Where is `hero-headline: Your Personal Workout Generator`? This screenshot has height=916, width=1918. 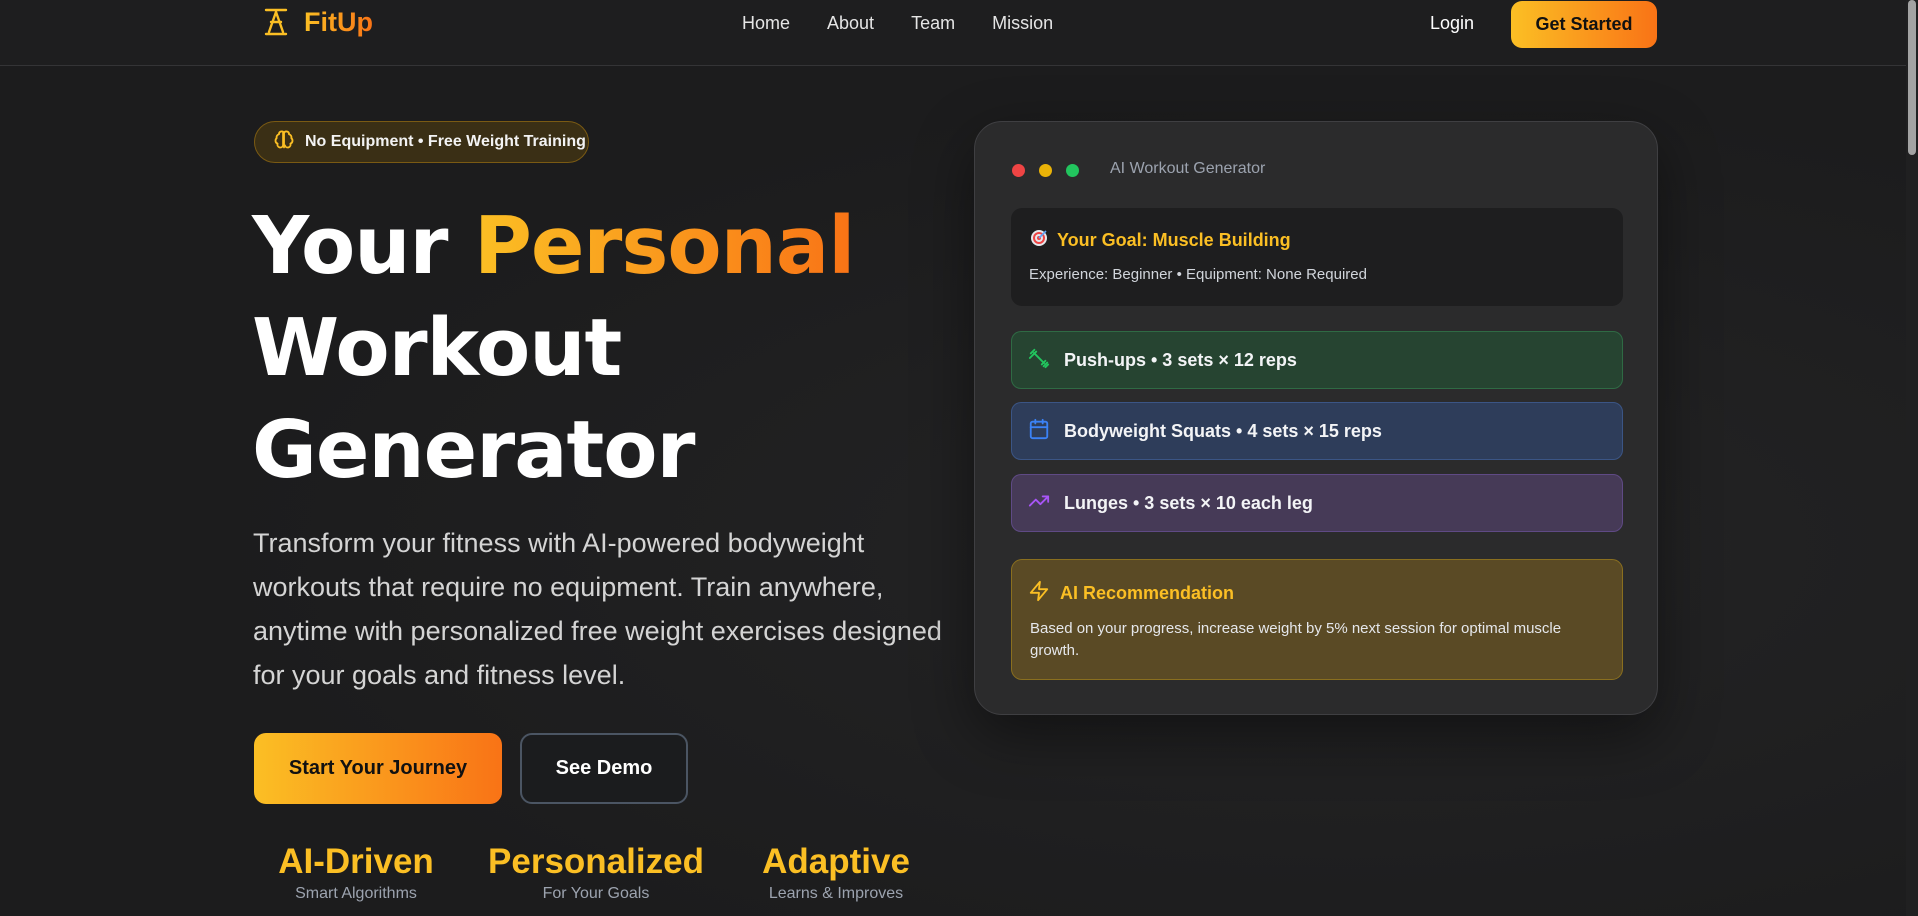 hero-headline: Your Personal Workout Generator is located at coordinates (612, 348).